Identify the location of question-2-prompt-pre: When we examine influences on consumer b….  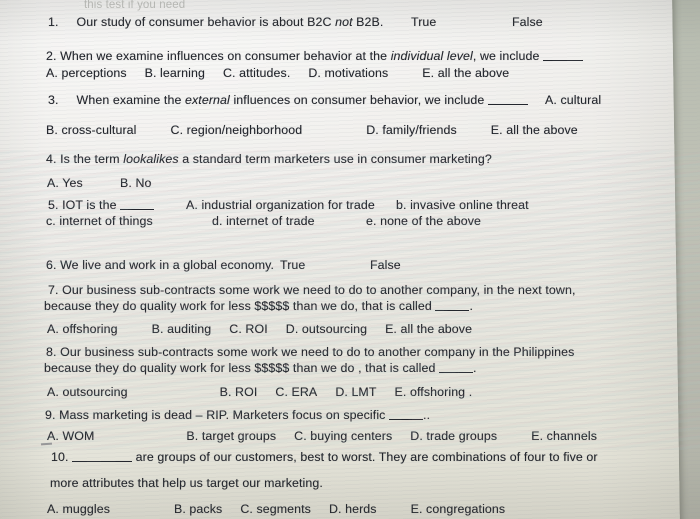
(225, 56).